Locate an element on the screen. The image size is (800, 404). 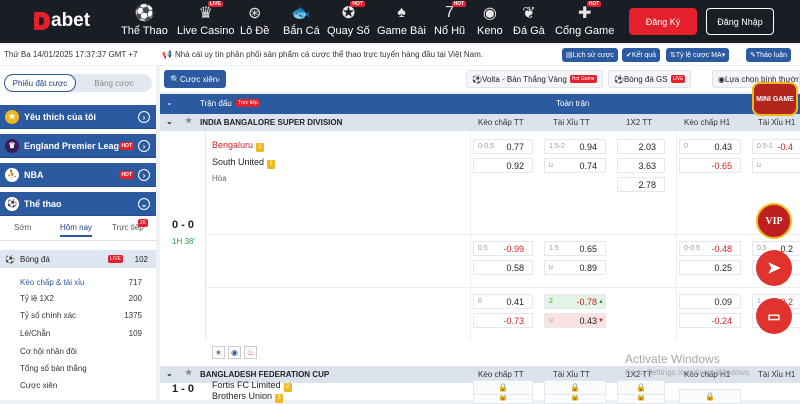
menu-item-correct-score: Tỷ số chính xác is located at coordinates (48, 315).